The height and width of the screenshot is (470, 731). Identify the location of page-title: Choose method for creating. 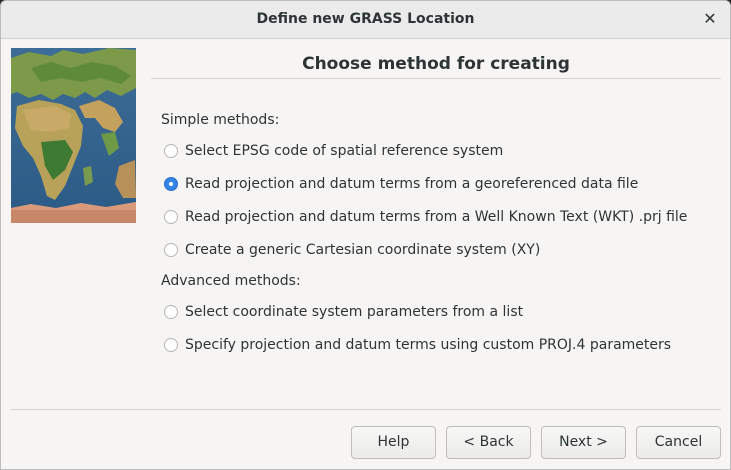
(436, 64).